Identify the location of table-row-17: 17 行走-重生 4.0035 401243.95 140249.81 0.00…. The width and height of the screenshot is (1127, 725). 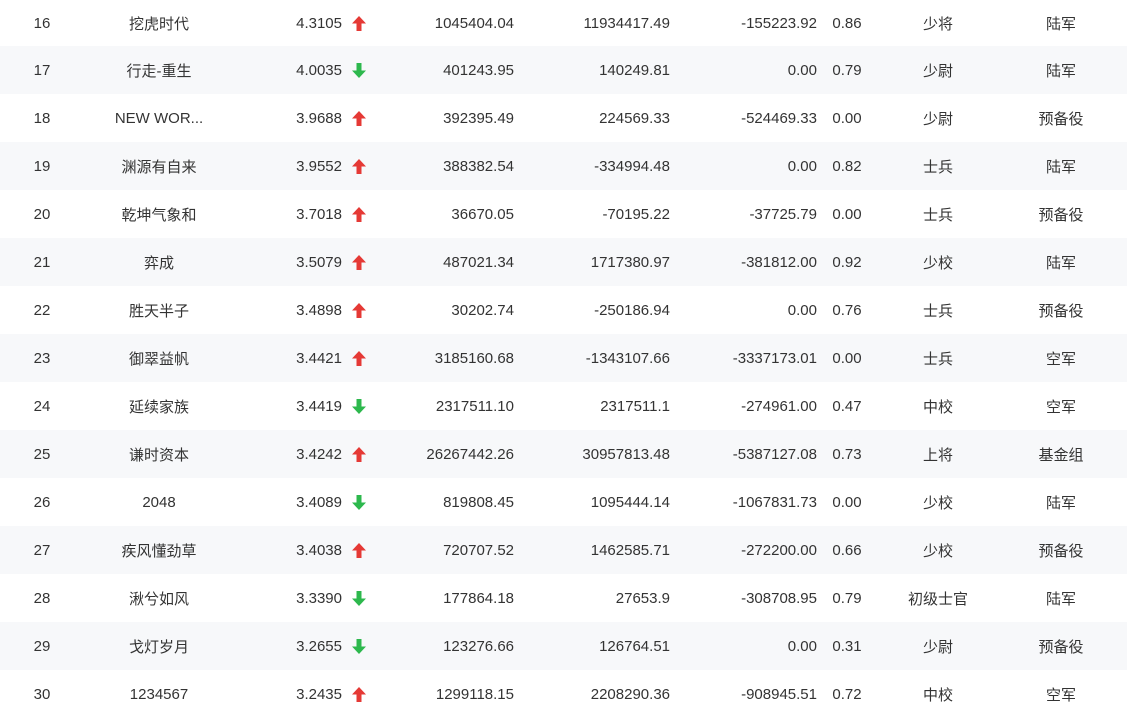
(563, 70).